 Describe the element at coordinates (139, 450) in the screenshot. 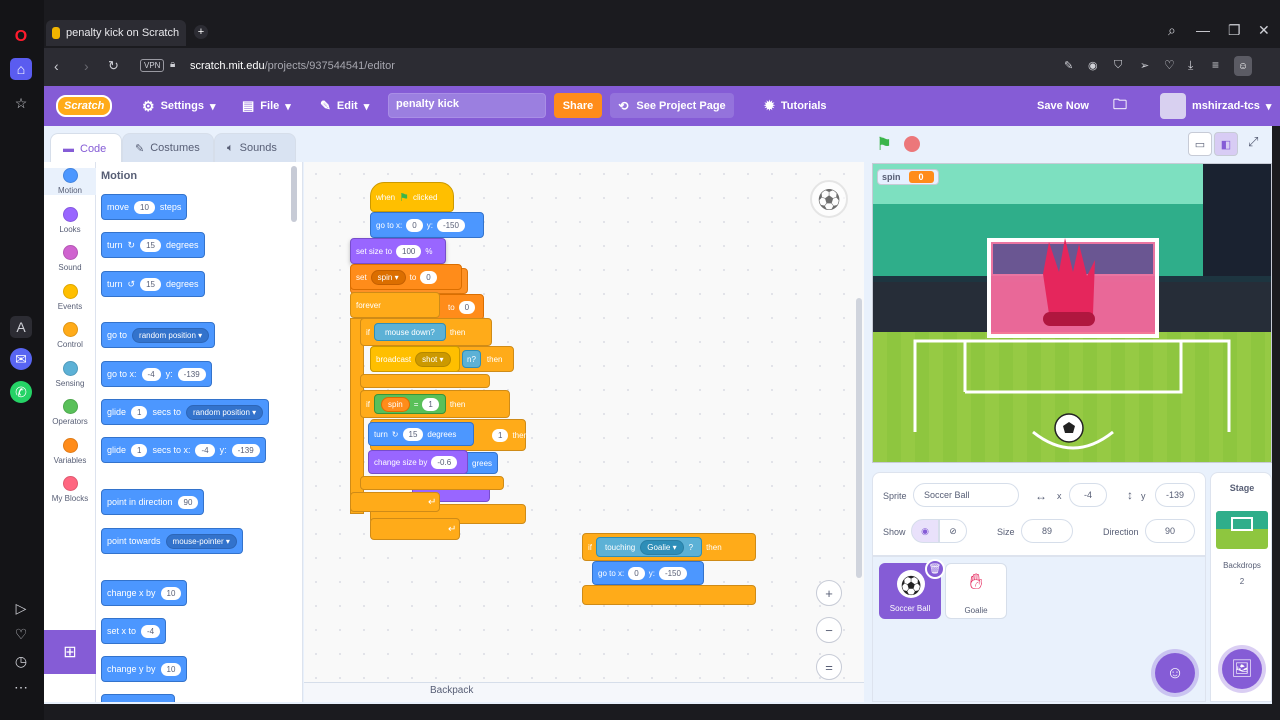

I see `glide-xy-secs-input: 1` at that location.